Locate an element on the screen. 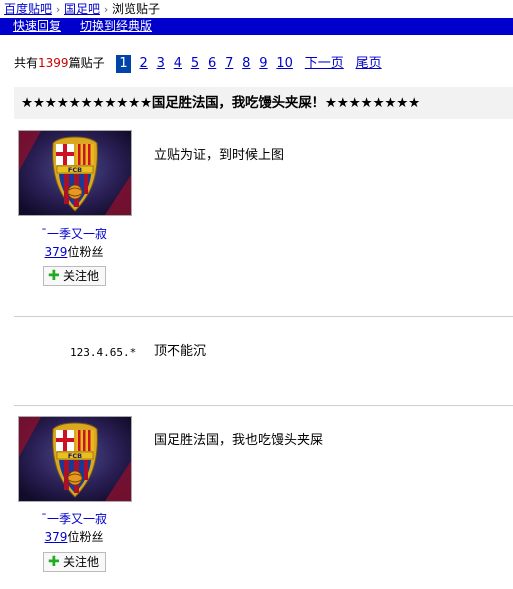 The image size is (513, 589). next-page-link: 下一页 is located at coordinates (324, 64).